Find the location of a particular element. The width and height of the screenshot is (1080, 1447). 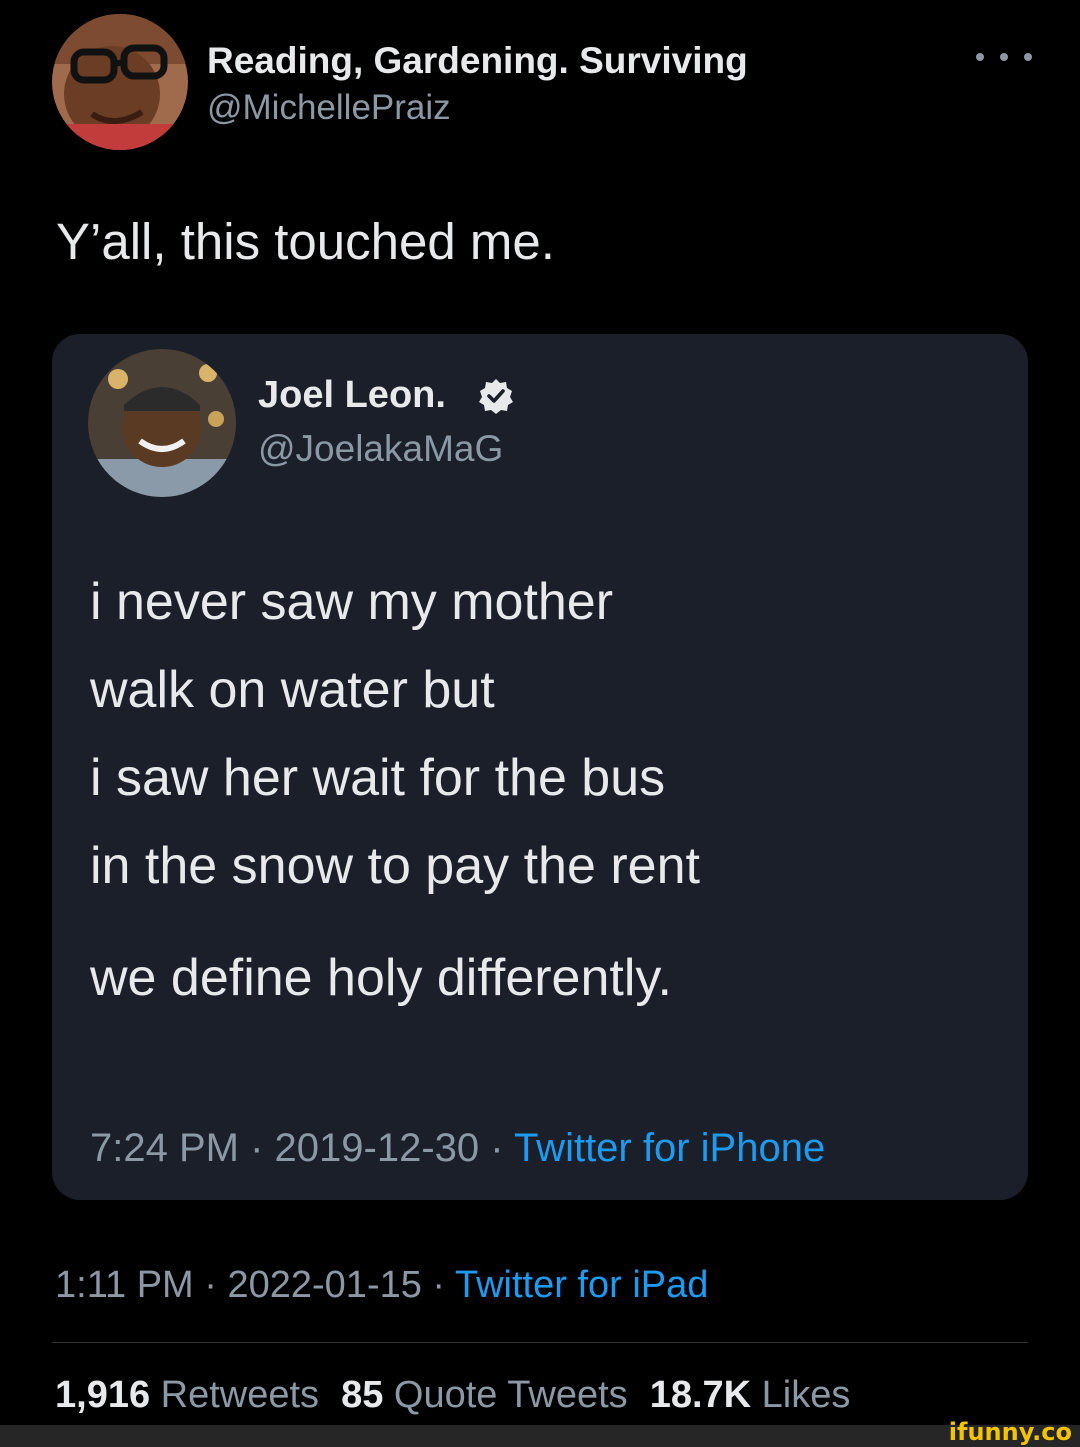

quoted-tweet-source-link: Twitter for iPhone is located at coordinates (669, 1148).